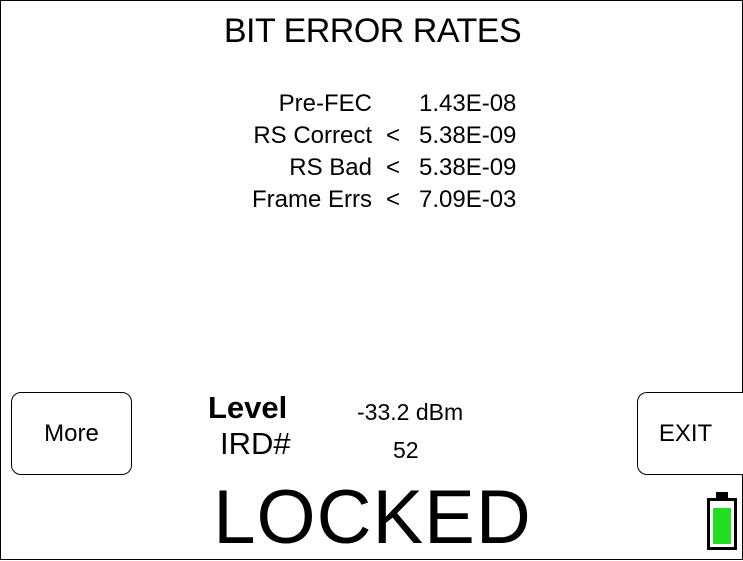 This screenshot has width=743, height=561. What do you see at coordinates (468, 103) in the screenshot?
I see `ber-value: 1.43E-08` at bounding box center [468, 103].